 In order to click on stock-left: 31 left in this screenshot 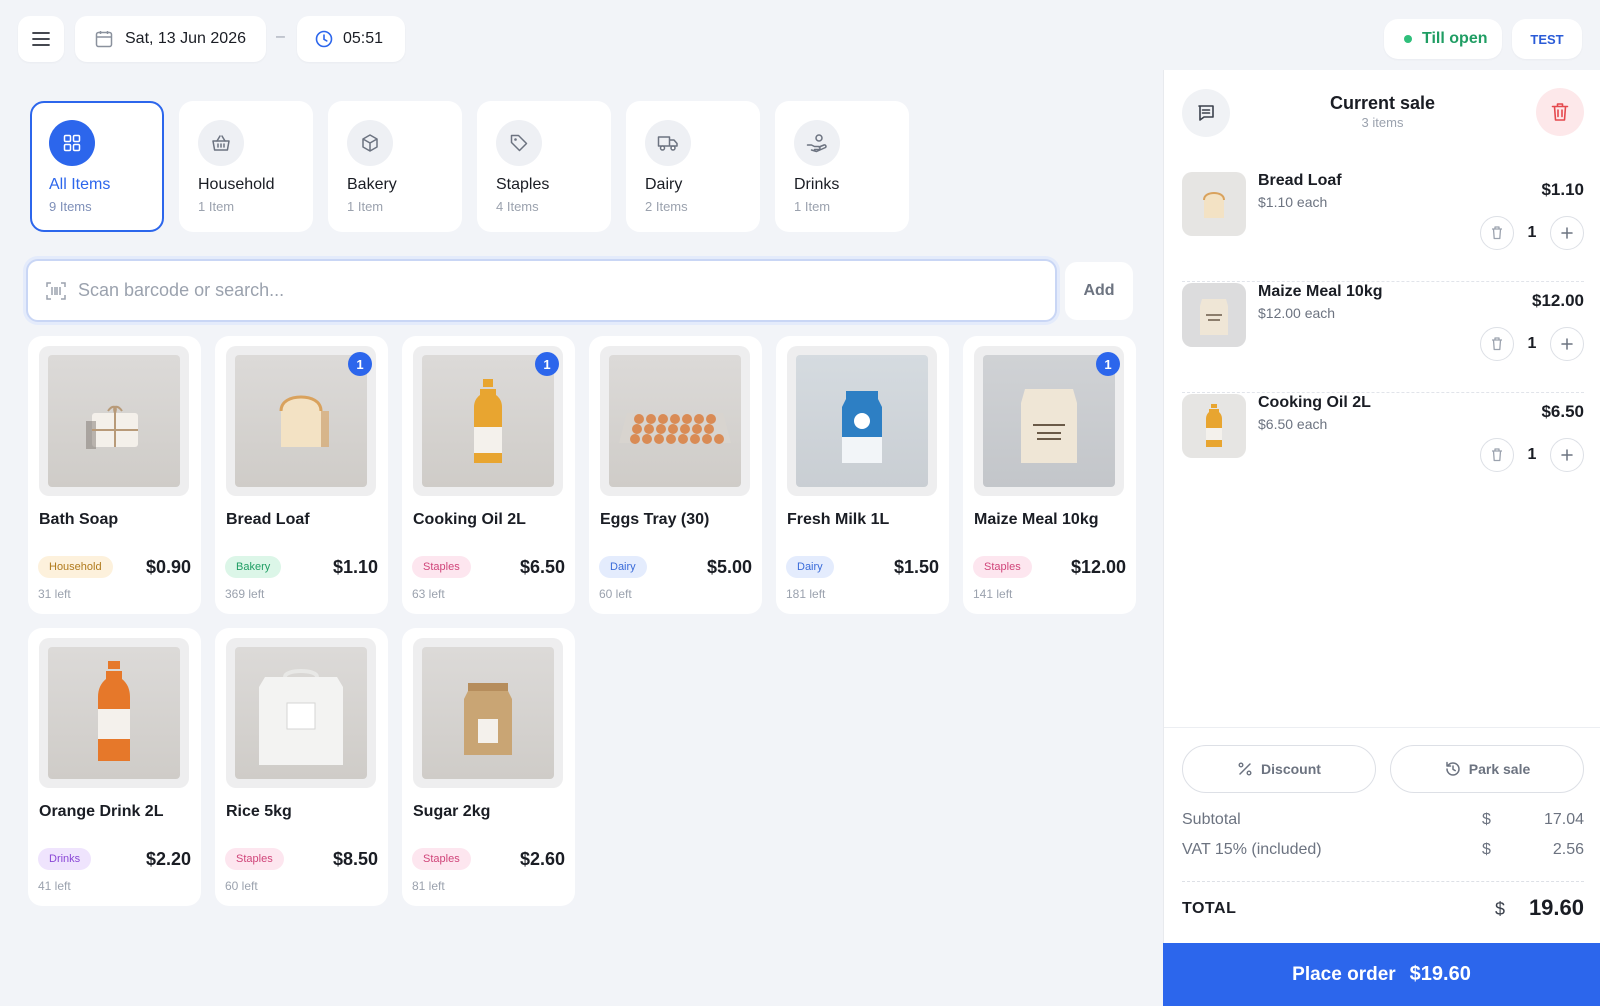, I will do `click(54, 594)`.